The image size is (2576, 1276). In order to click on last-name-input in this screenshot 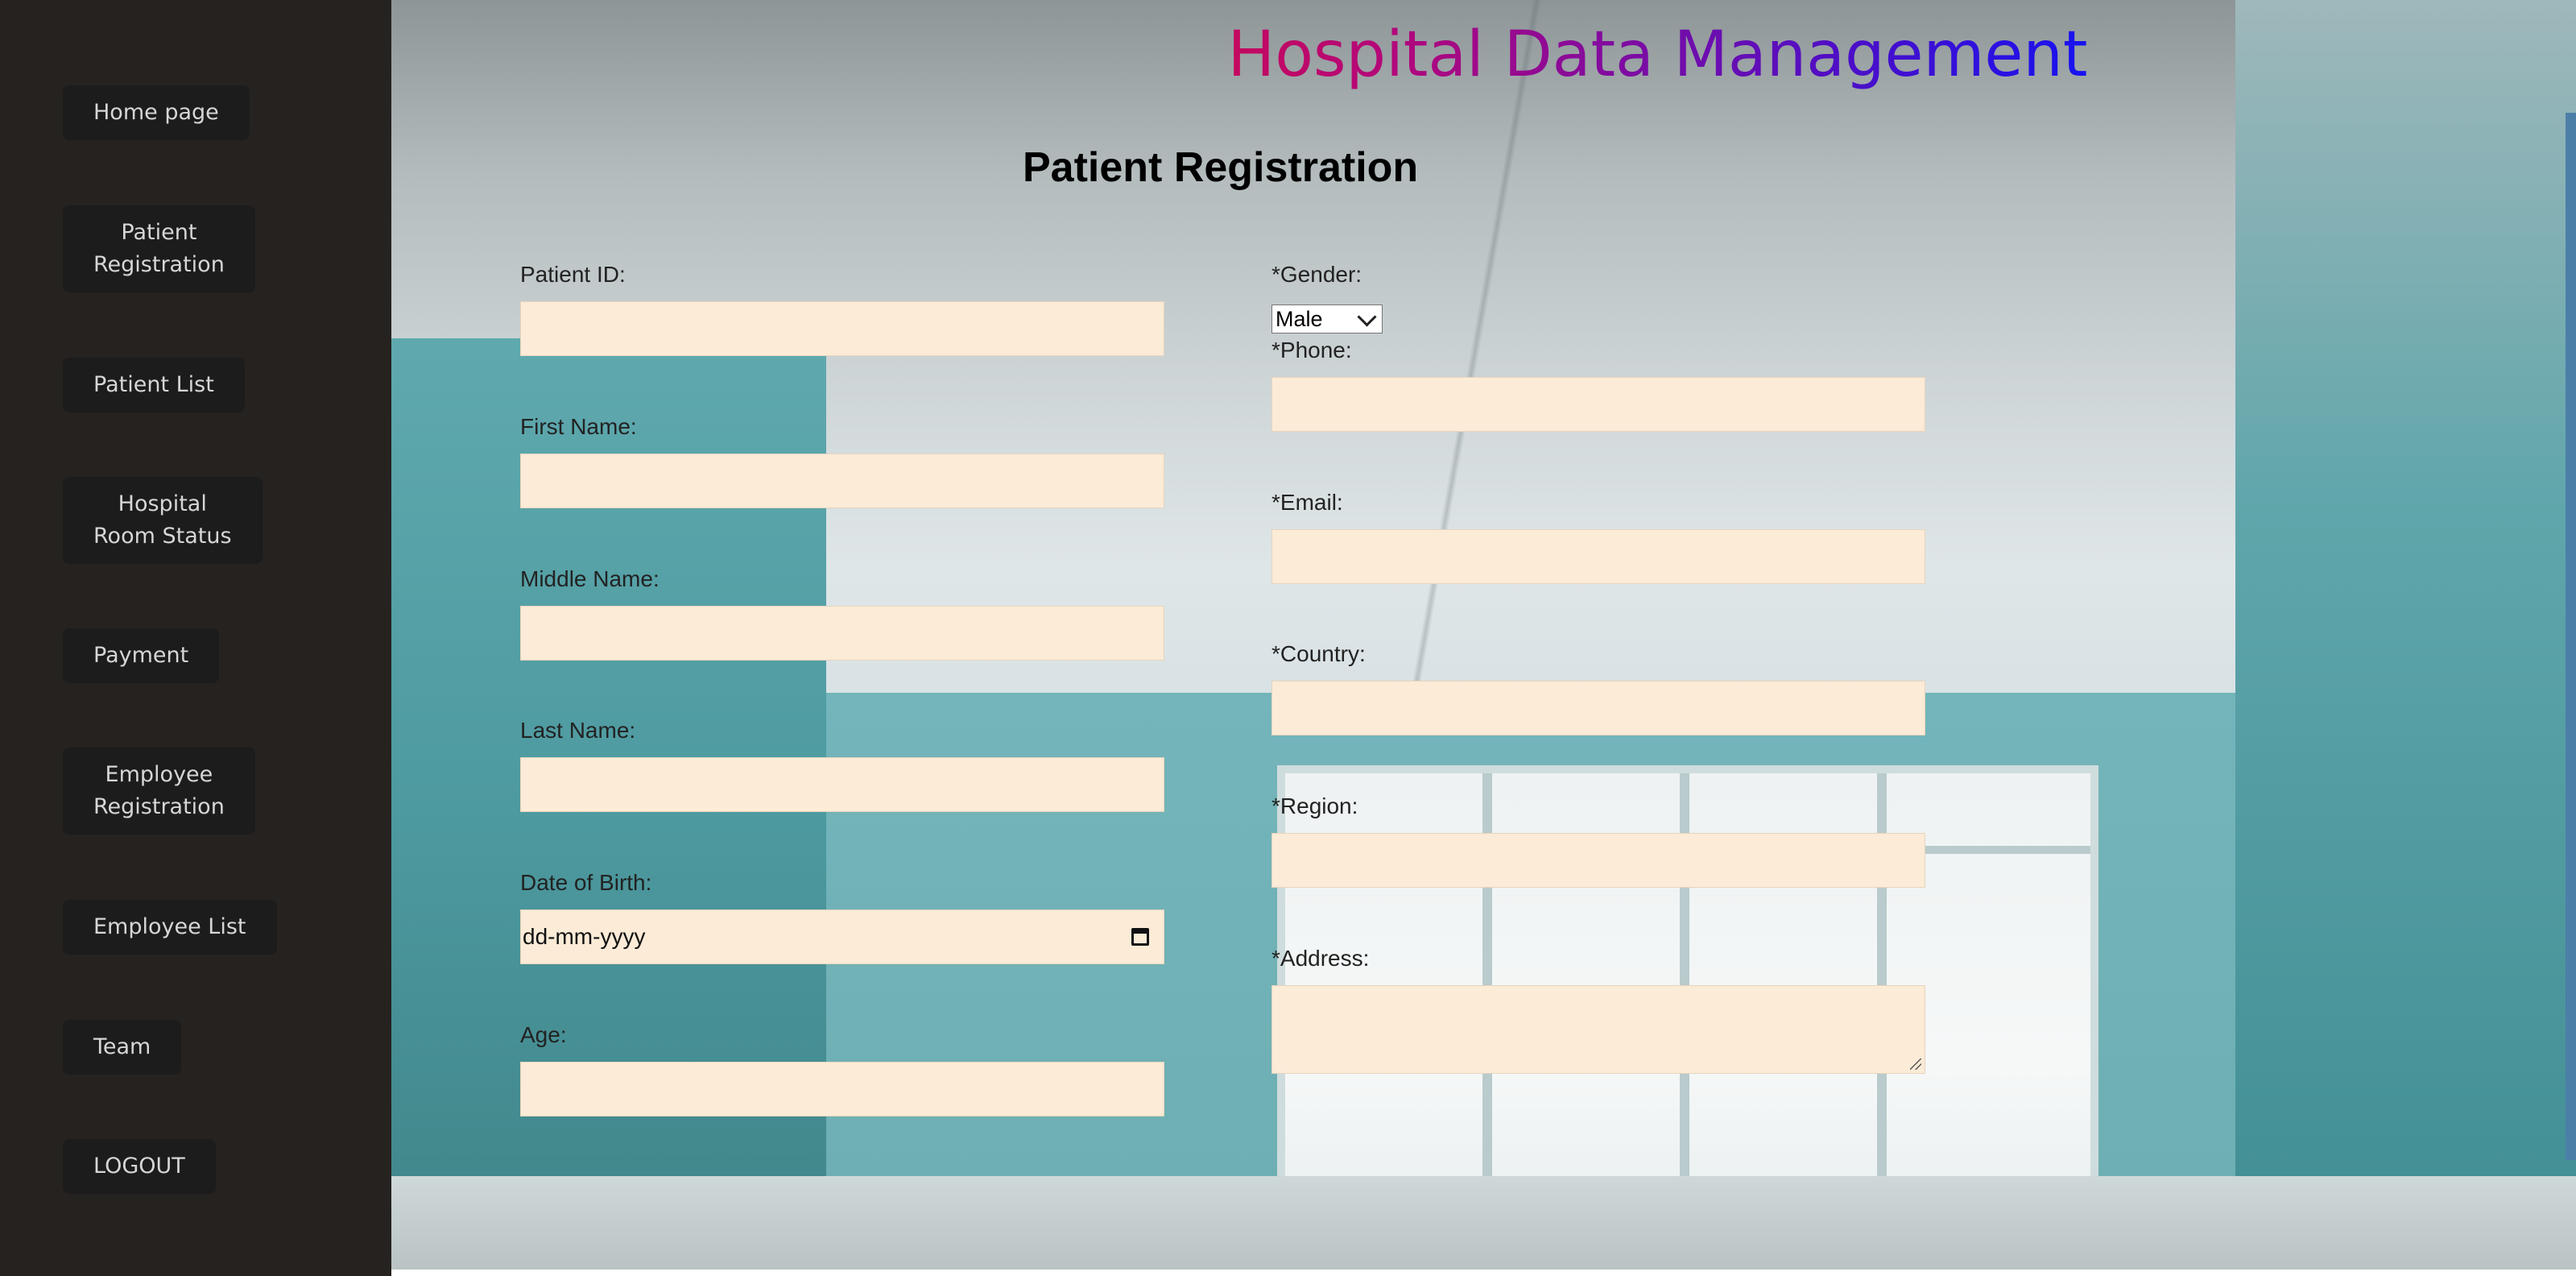, I will do `click(842, 785)`.